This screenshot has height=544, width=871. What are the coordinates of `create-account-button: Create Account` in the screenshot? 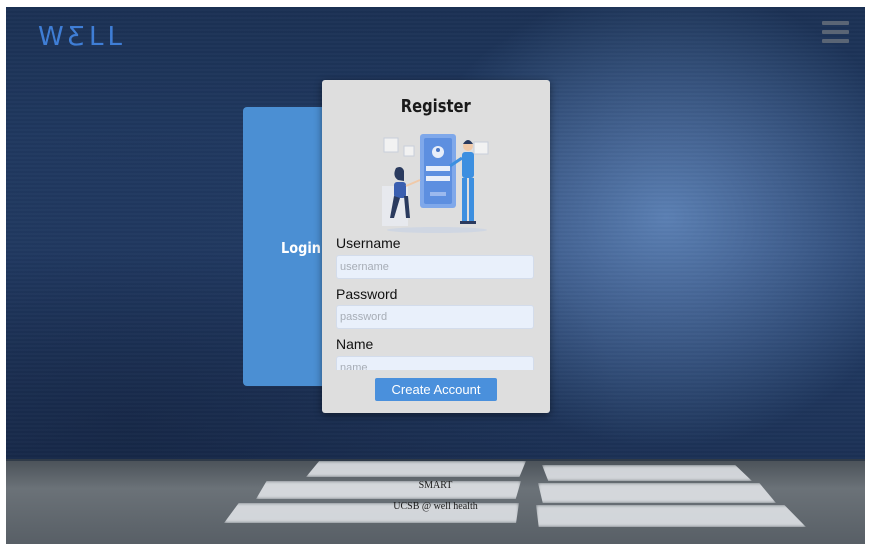 It's located at (436, 389).